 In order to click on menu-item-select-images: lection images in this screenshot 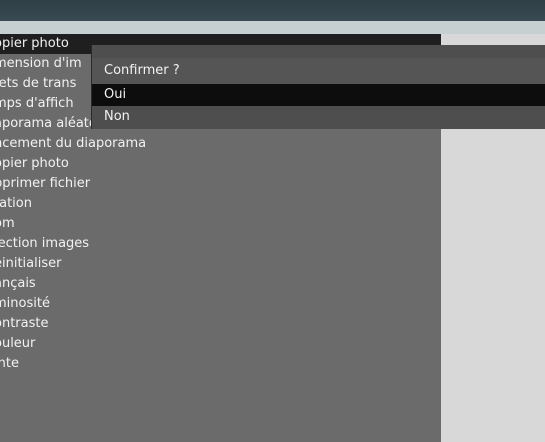, I will do `click(220, 244)`.